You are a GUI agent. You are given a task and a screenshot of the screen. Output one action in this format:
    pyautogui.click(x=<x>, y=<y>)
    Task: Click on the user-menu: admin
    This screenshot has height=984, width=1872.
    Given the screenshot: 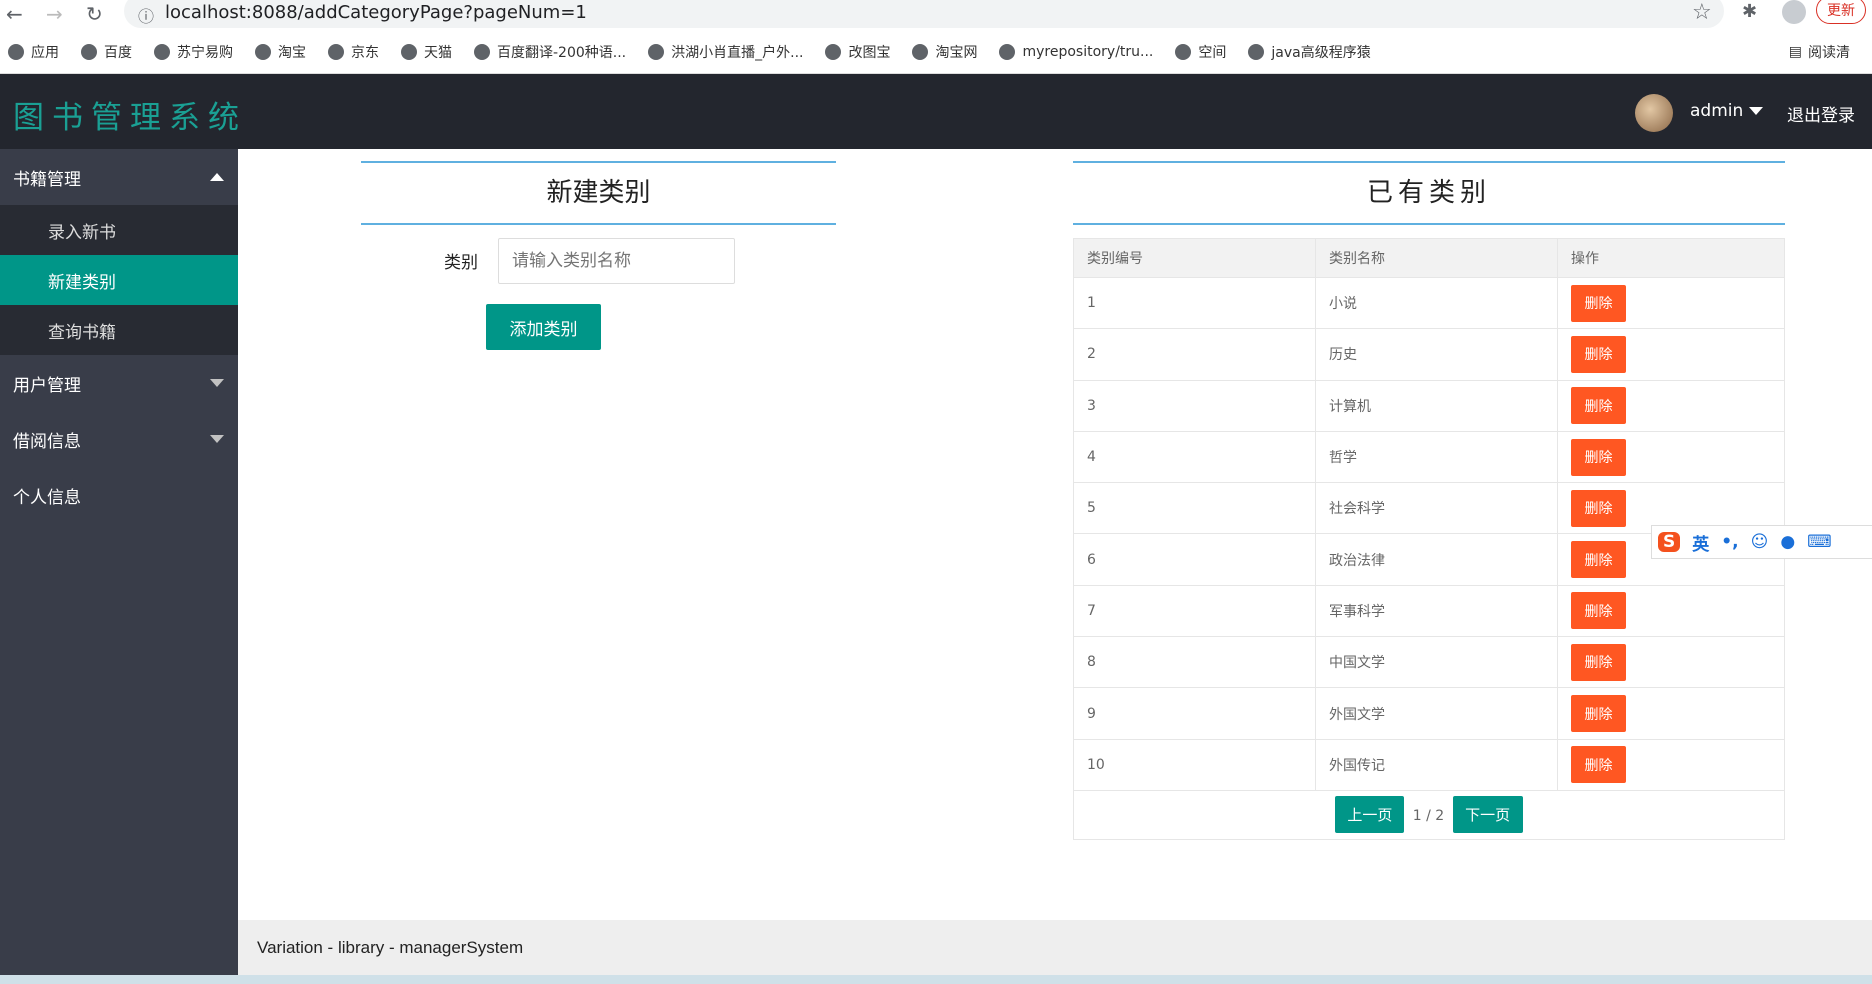 What is the action you would take?
    pyautogui.click(x=1727, y=111)
    